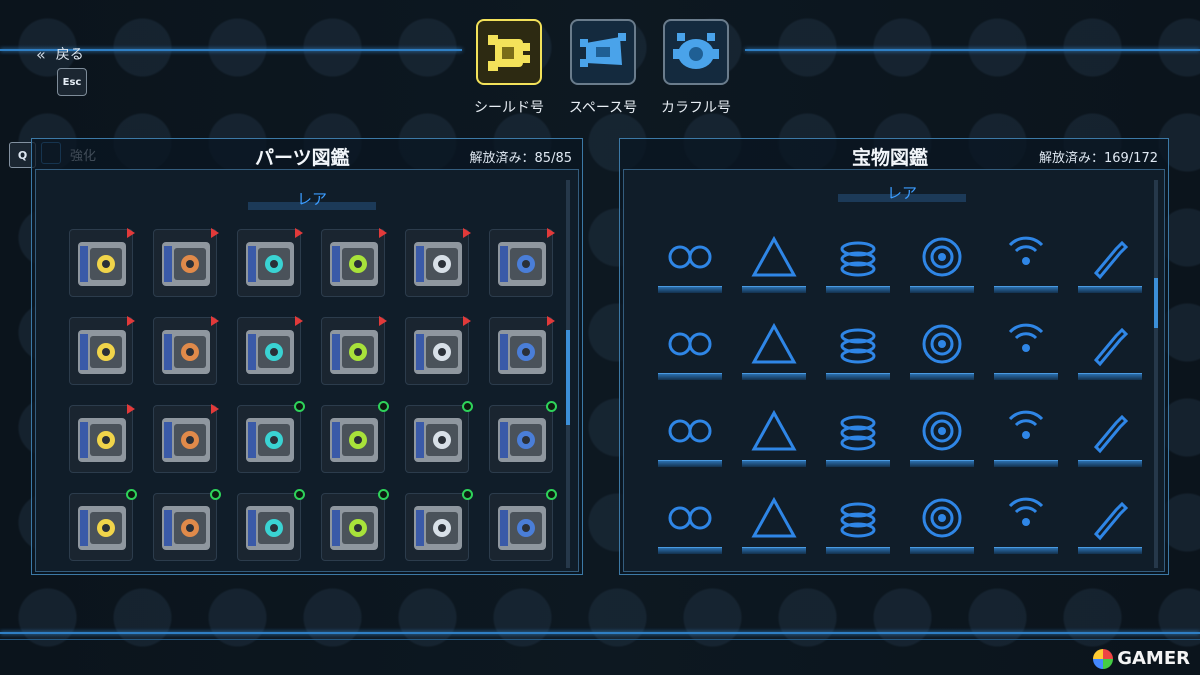 This screenshot has width=1200, height=675. Describe the element at coordinates (1141, 658) in the screenshot. I see `gamer-watermark: GAMER` at that location.